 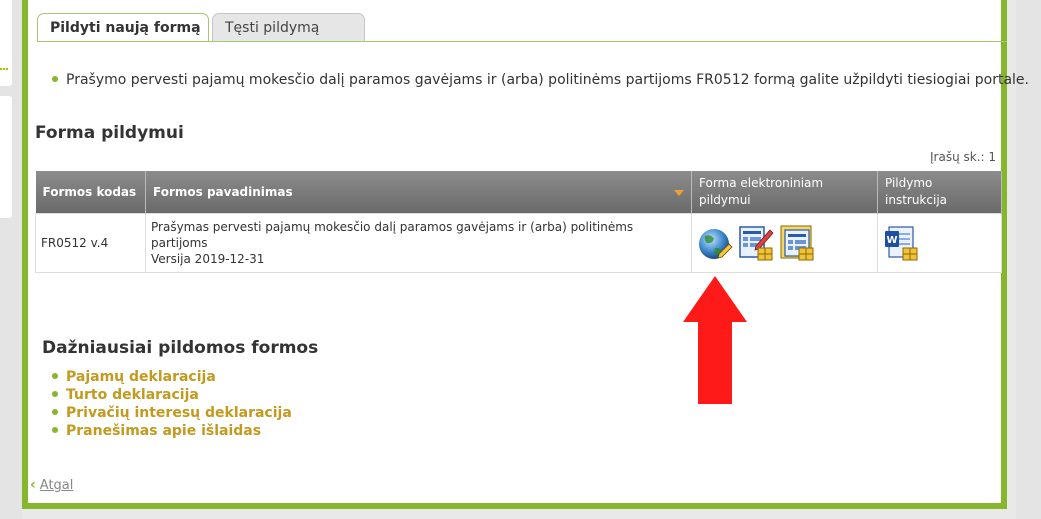 What do you see at coordinates (901, 243) in the screenshot?
I see `word-document-icon: W` at bounding box center [901, 243].